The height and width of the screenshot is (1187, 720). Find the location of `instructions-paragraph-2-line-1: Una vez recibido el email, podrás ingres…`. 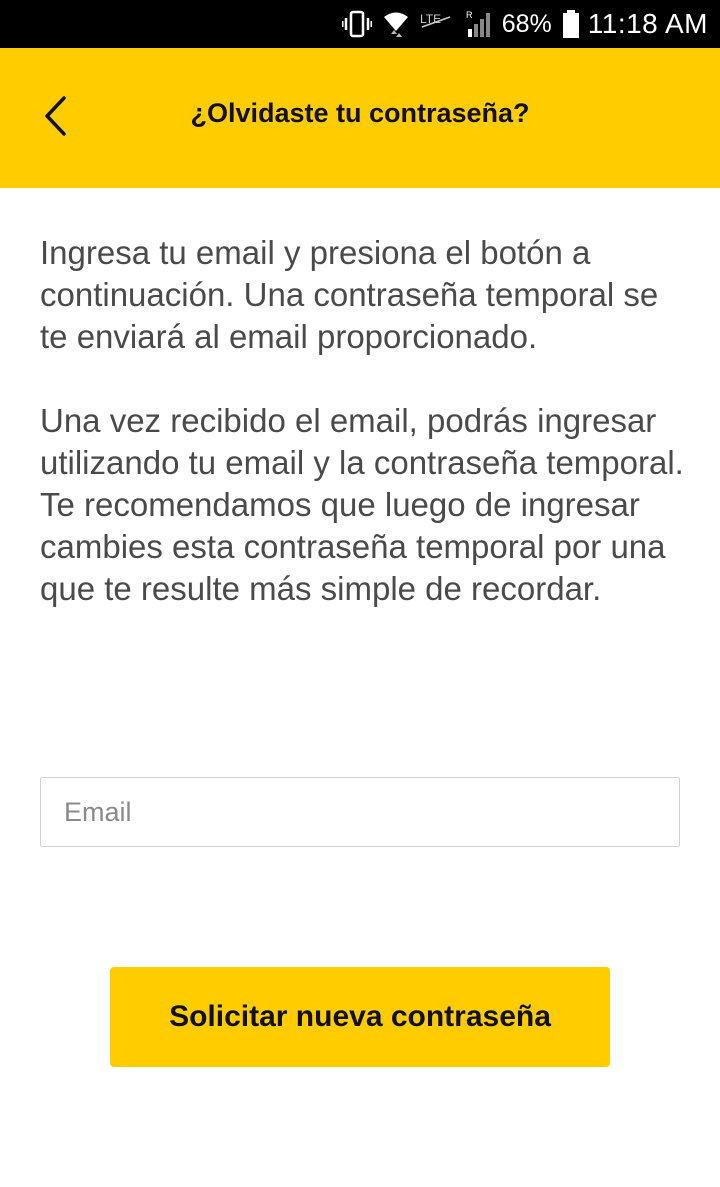

instructions-paragraph-2-line-1: Una vez recibido el email, podrás ingres… is located at coordinates (362, 441).